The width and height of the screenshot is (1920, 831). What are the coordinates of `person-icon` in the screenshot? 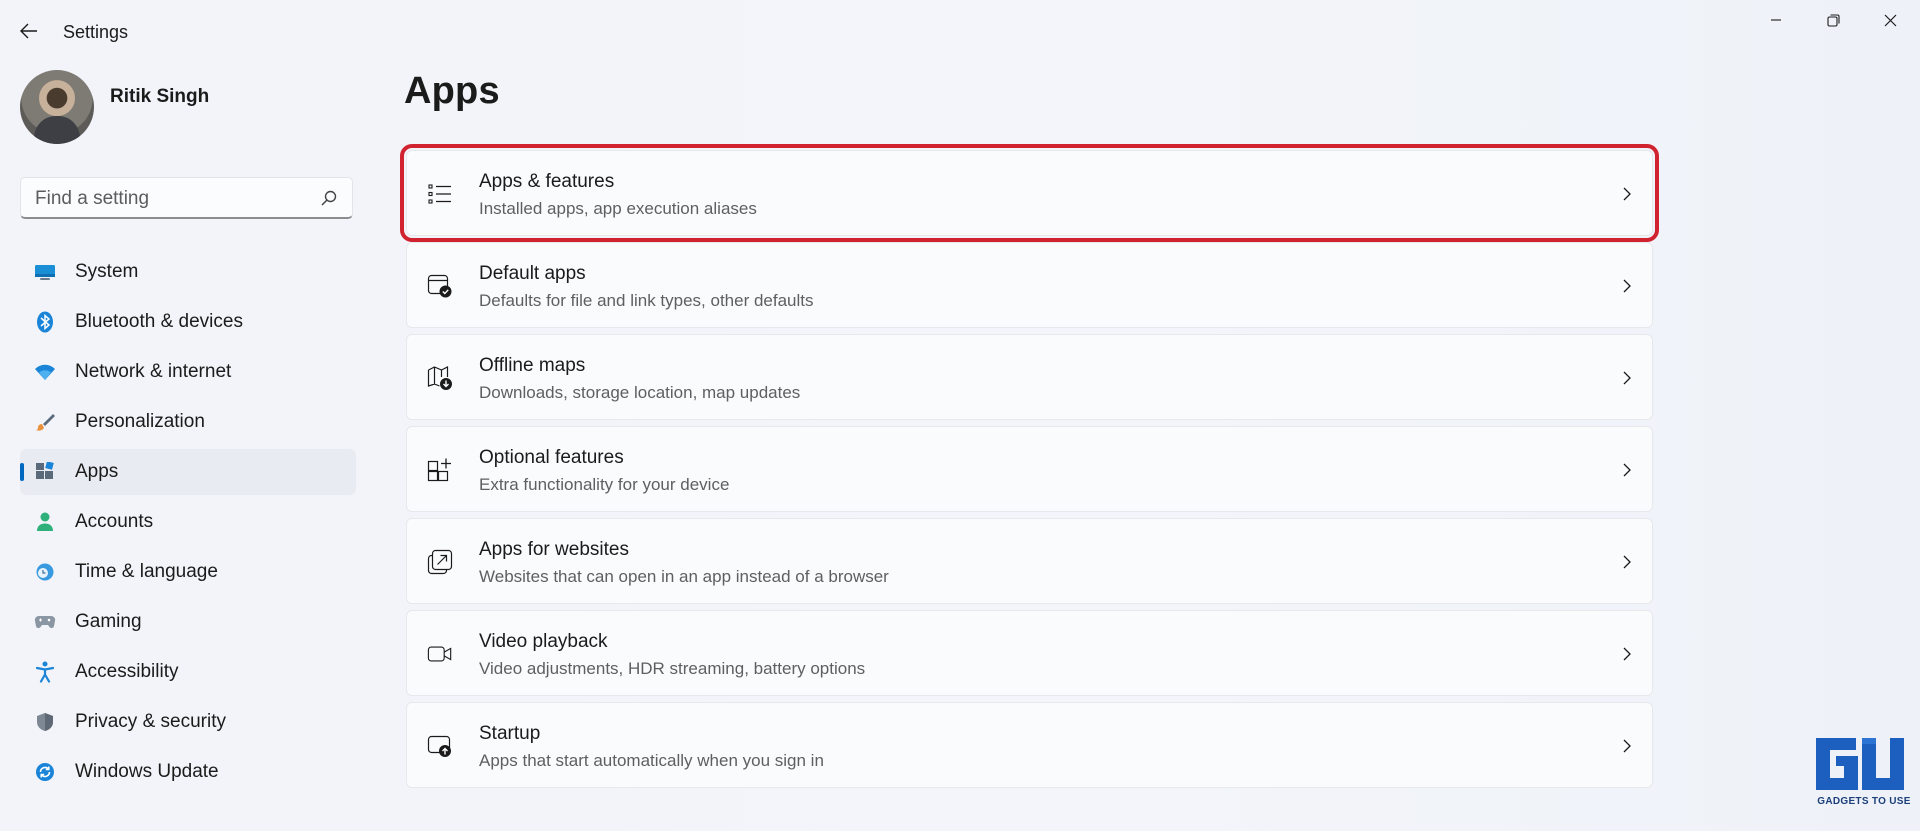 It's located at (45, 522).